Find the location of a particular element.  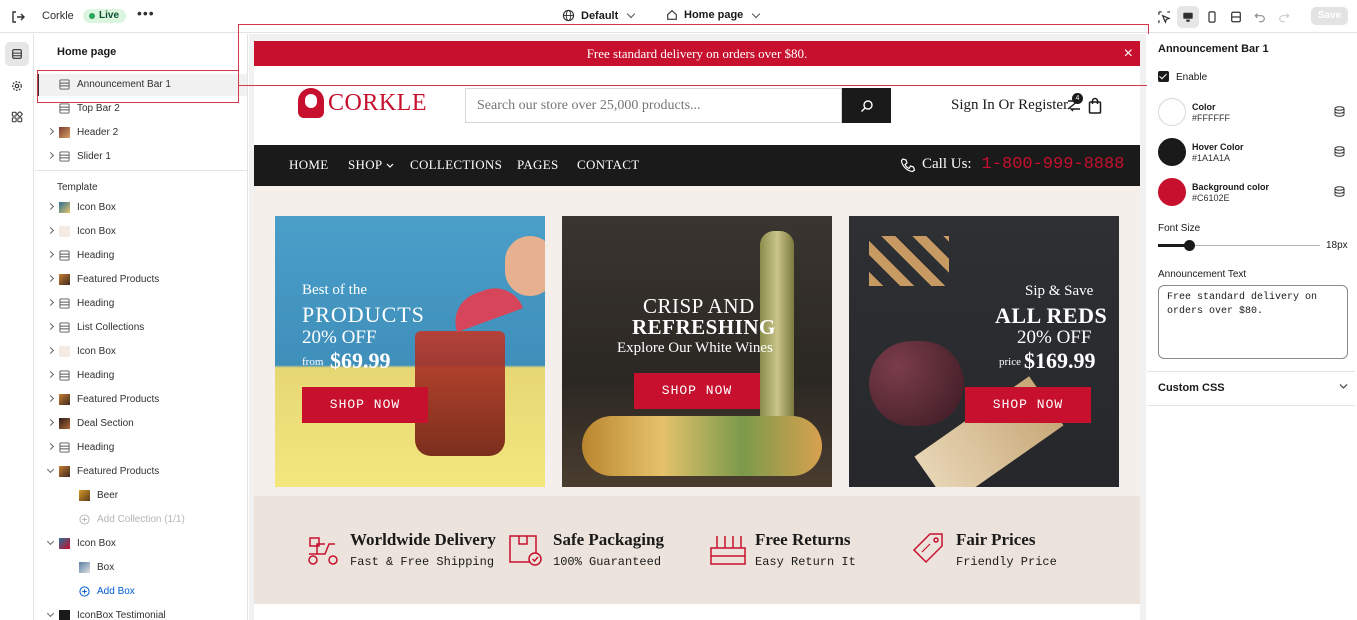

theme-settings-tab is located at coordinates (17, 86).